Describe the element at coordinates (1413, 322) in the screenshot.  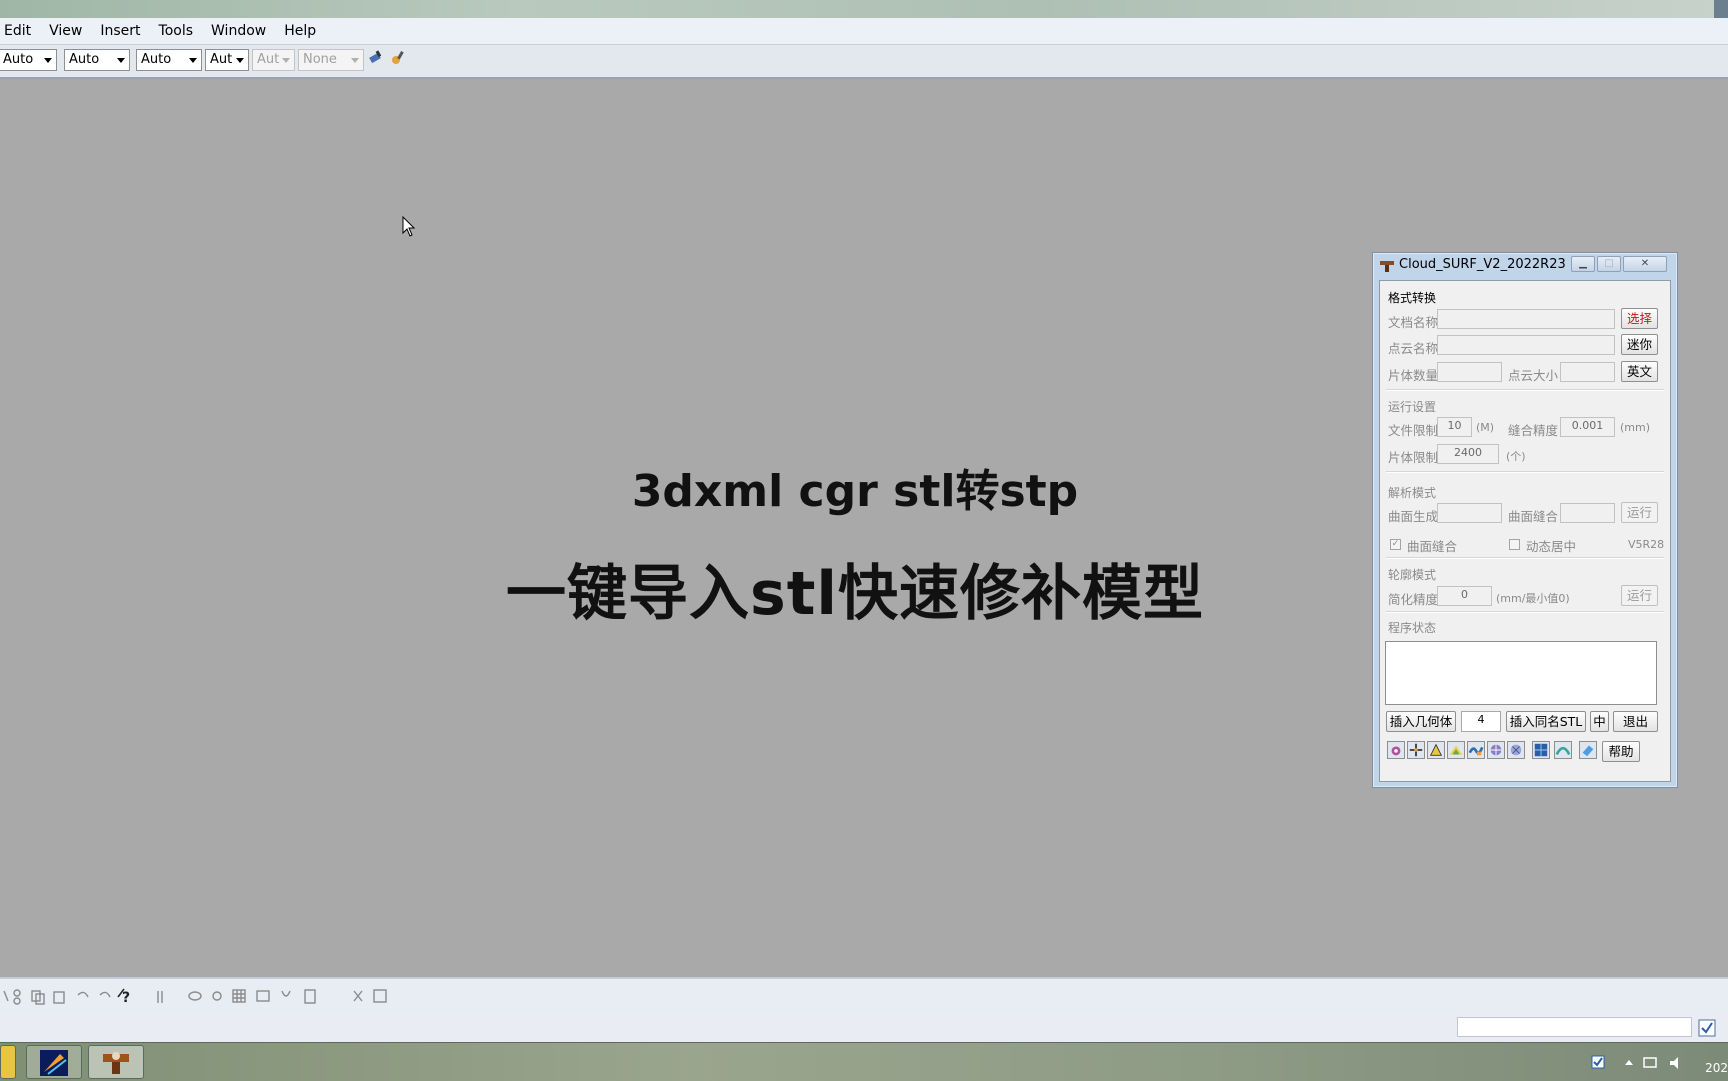
I see `doc-name-label: 文档名称` at that location.